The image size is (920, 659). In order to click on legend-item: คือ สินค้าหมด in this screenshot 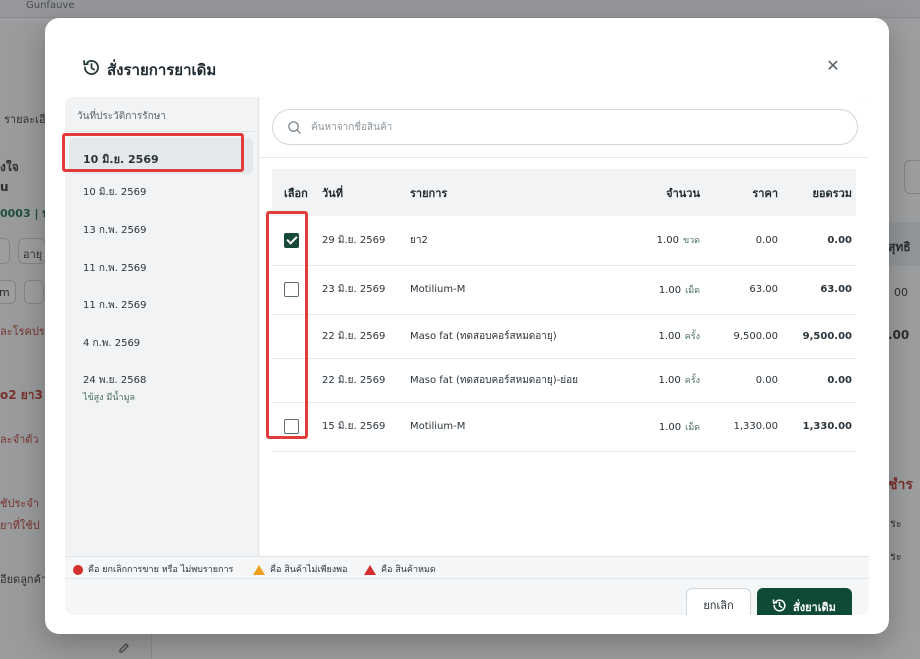, I will do `click(400, 569)`.